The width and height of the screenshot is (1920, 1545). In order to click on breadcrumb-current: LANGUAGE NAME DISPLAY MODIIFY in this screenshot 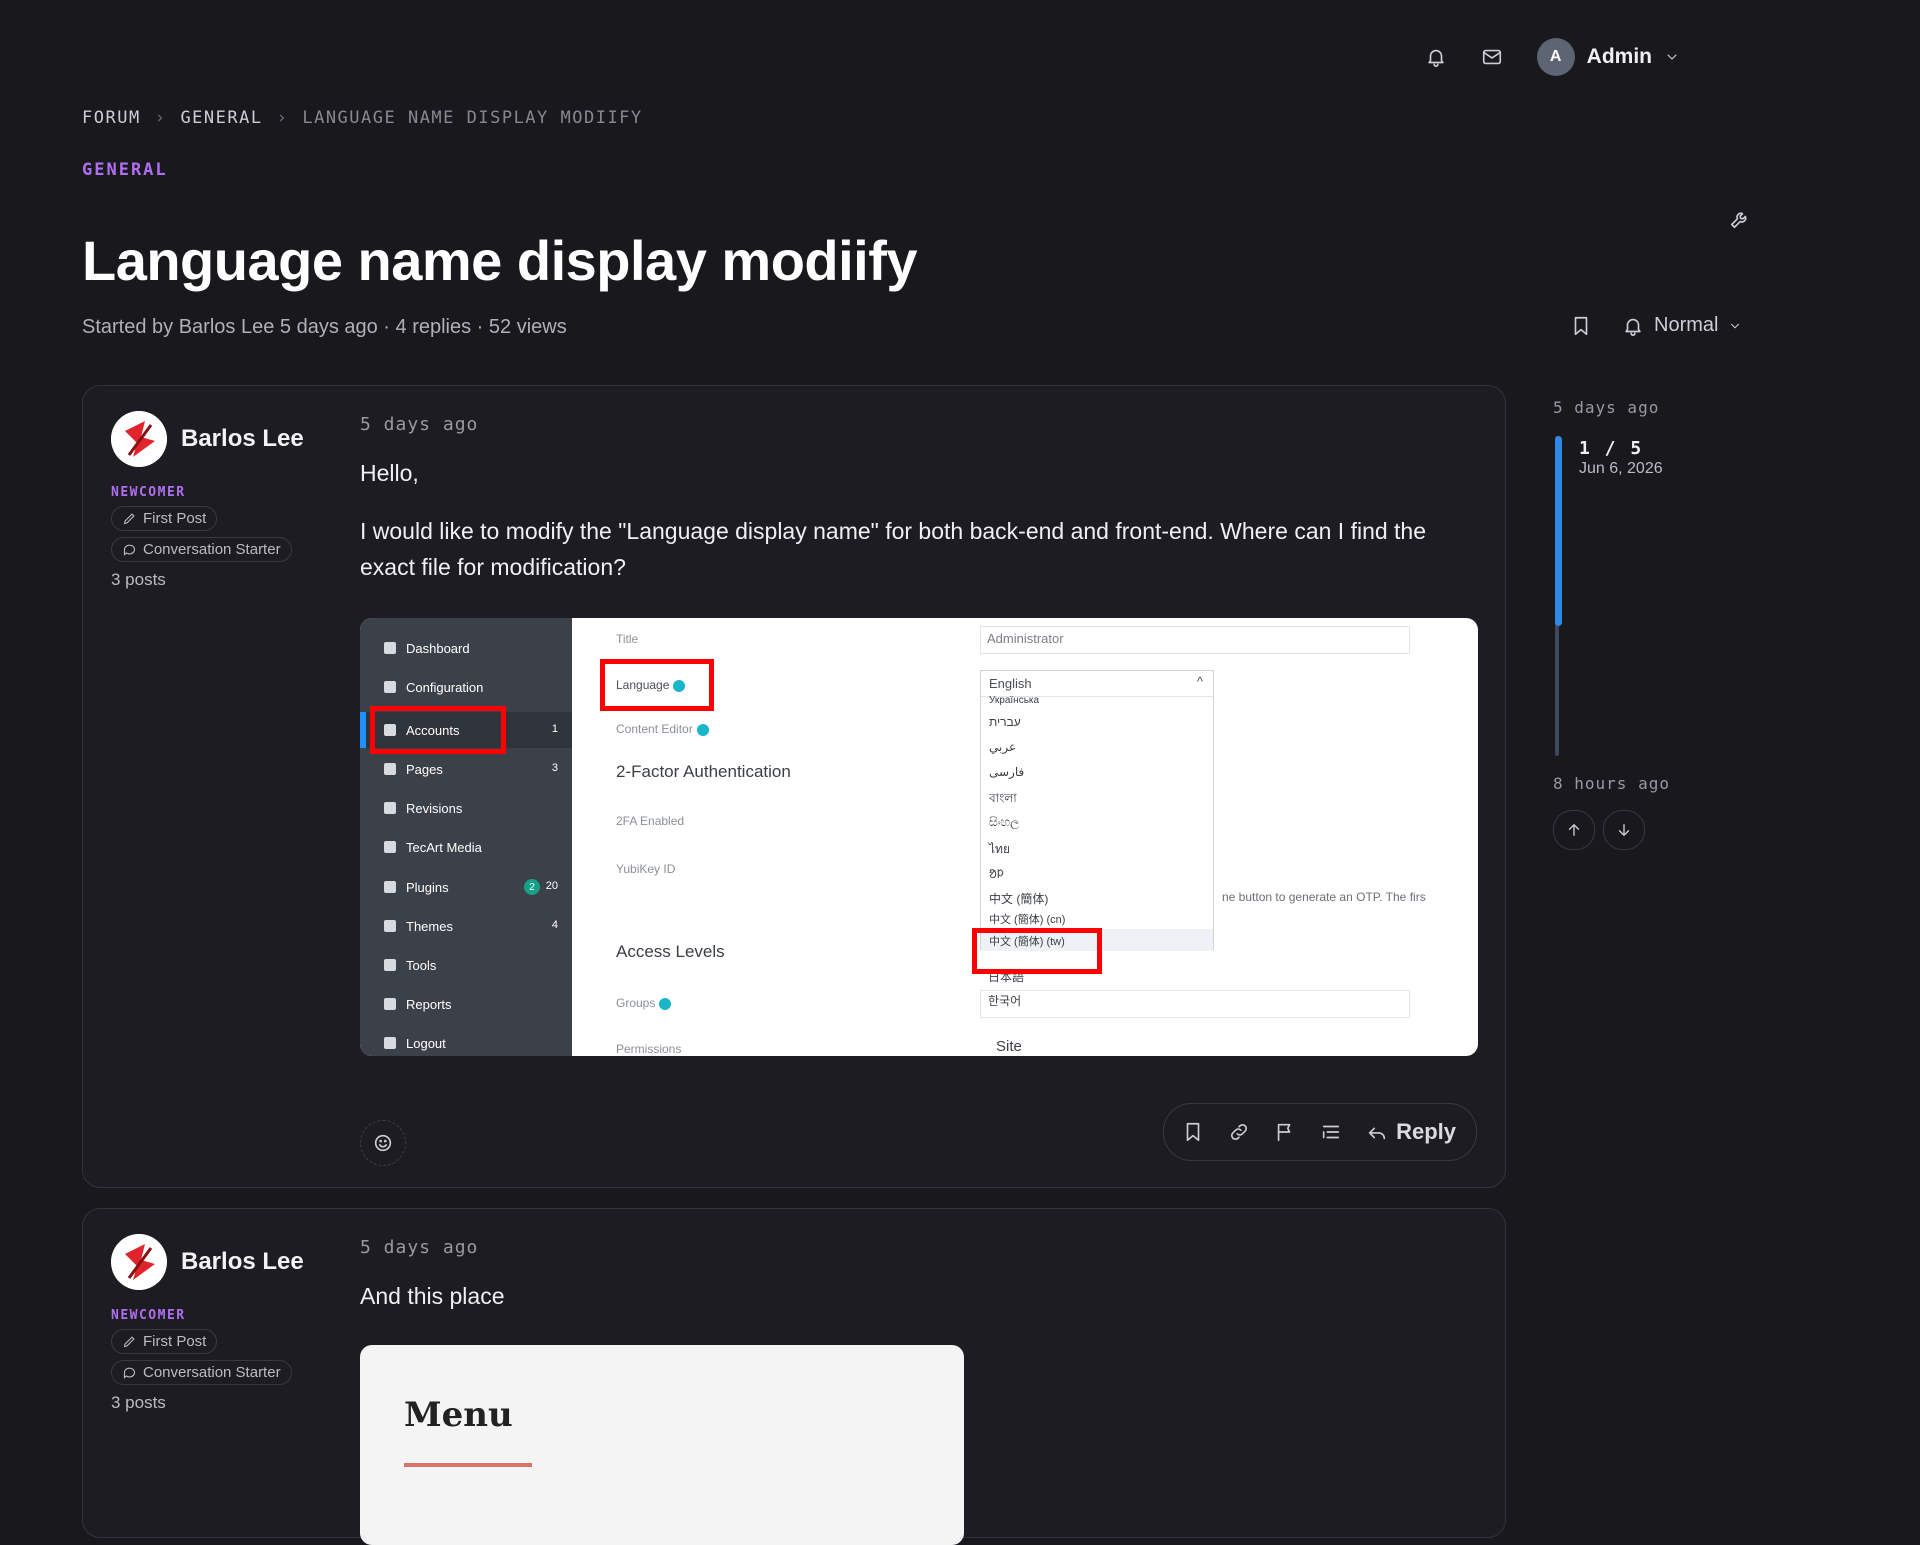, I will do `click(472, 118)`.